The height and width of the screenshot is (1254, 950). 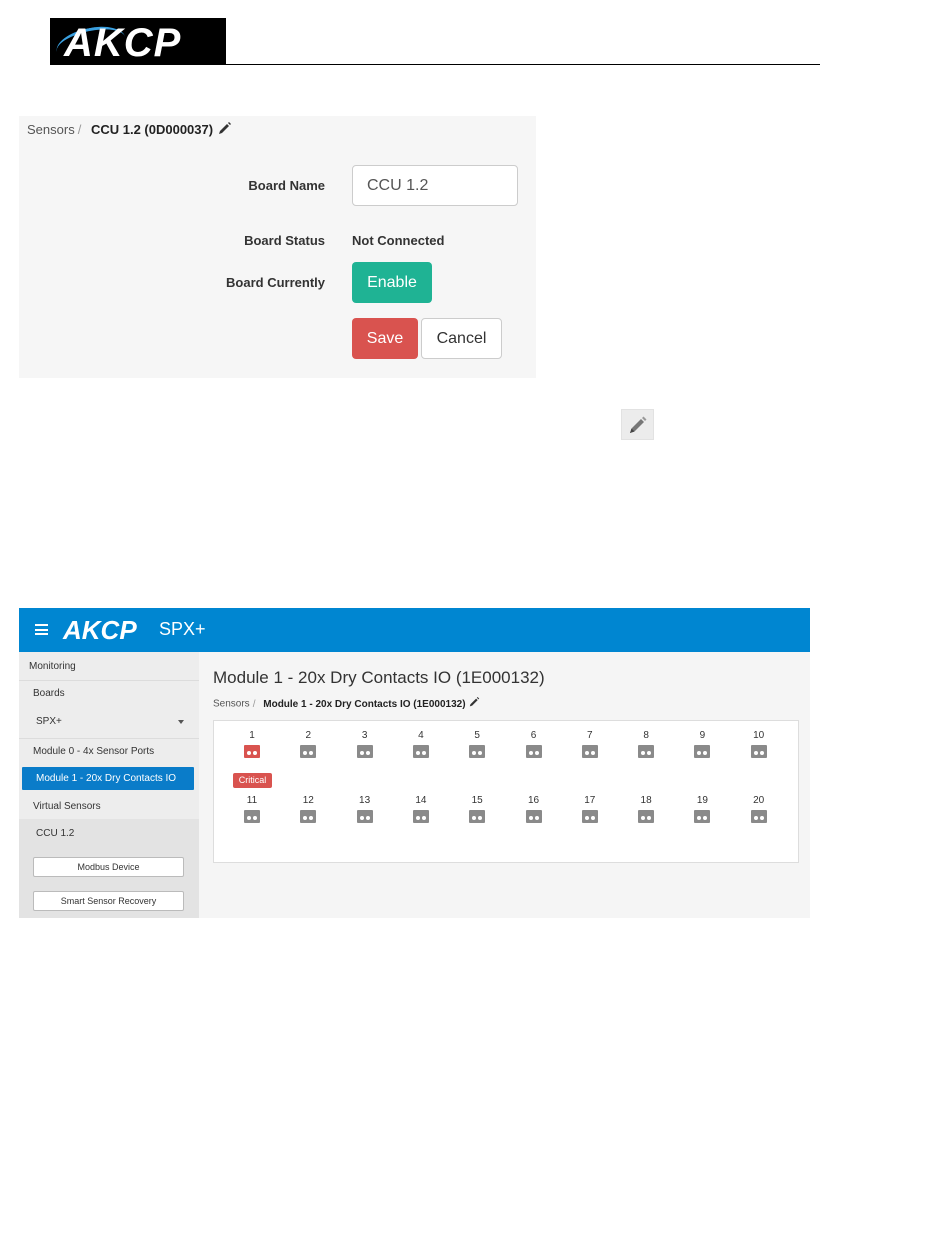 What do you see at coordinates (385, 338) in the screenshot?
I see `save-button: Save` at bounding box center [385, 338].